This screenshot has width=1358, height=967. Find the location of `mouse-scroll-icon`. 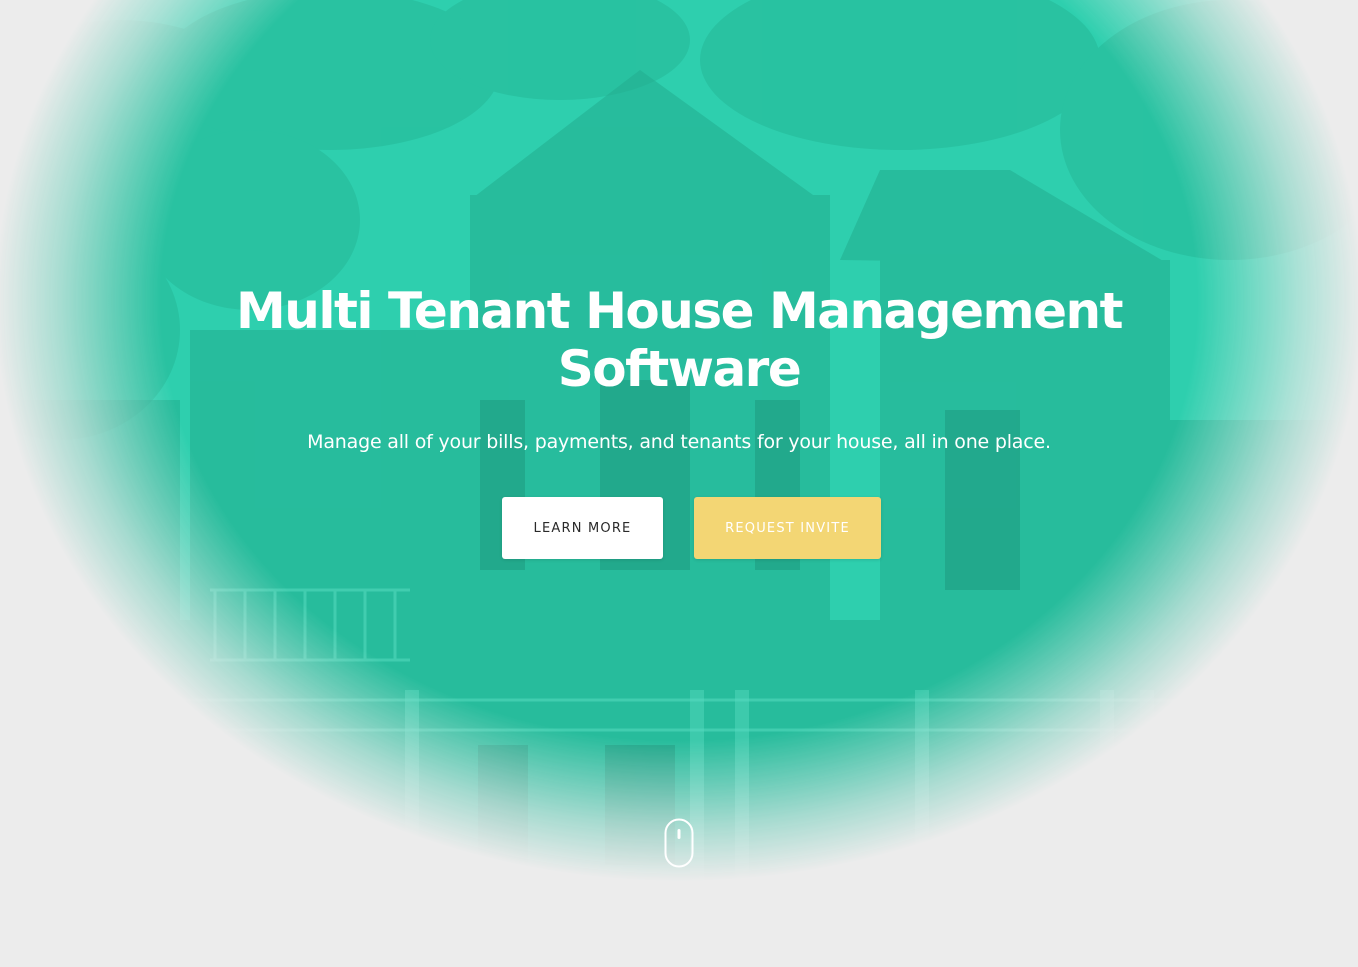

mouse-scroll-icon is located at coordinates (679, 843).